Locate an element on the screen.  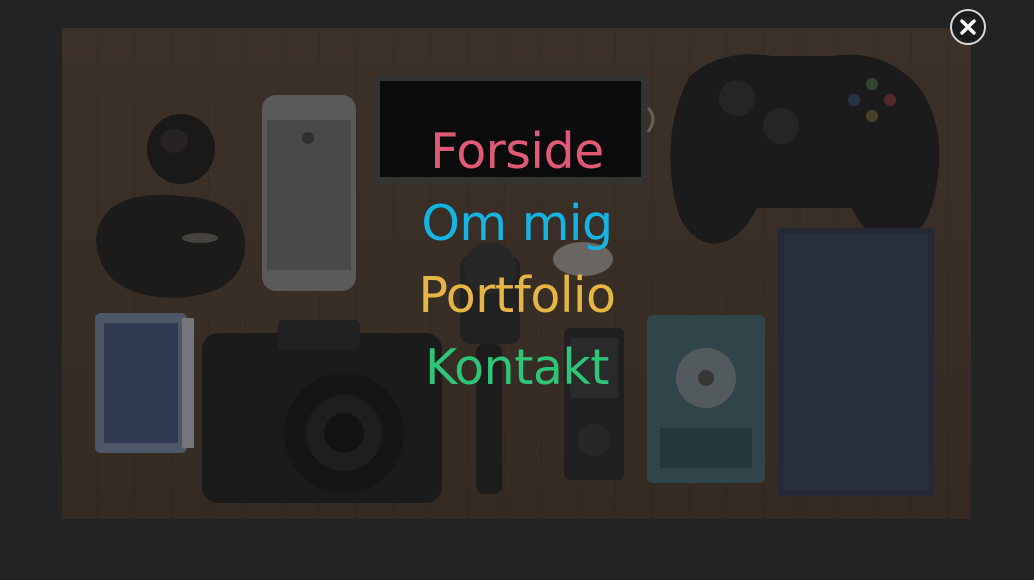
nav-link-om-mig: Om mig is located at coordinates (517, 223).